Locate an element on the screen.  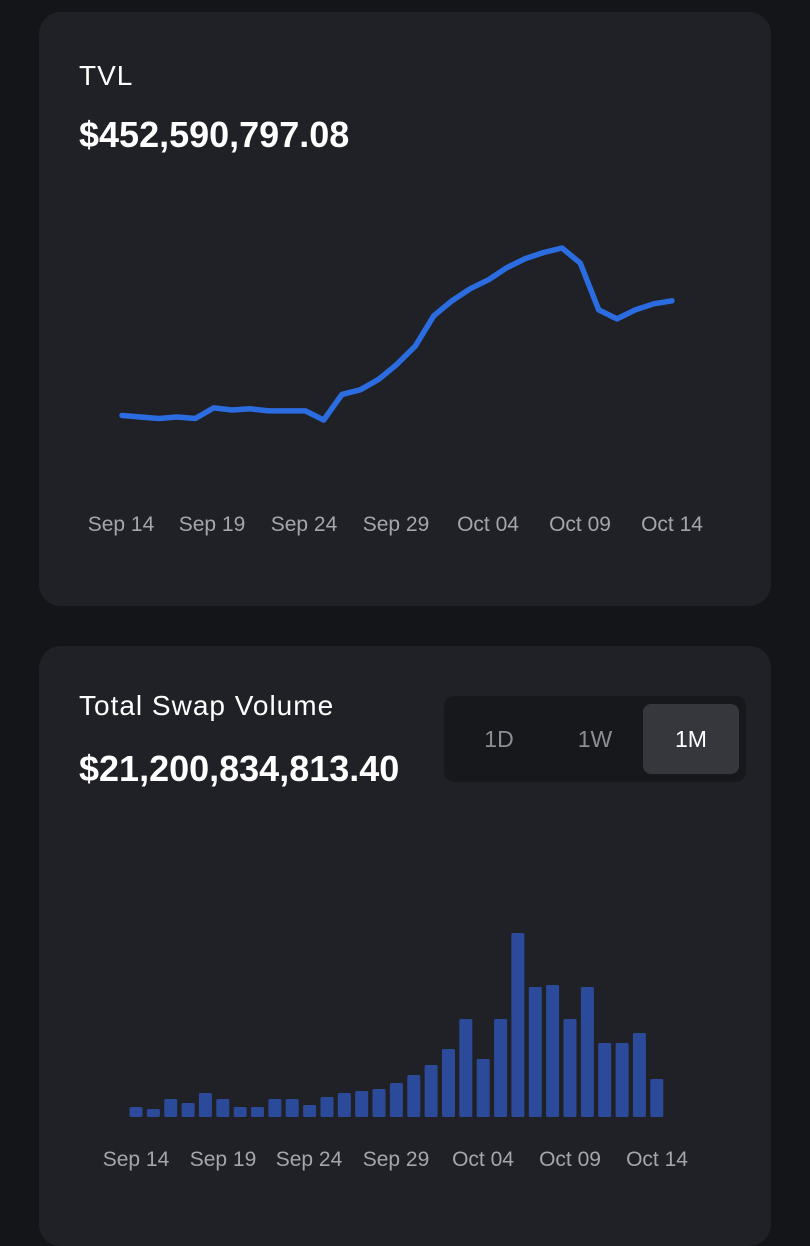
tvl-x-tick-label: Oct 04 is located at coordinates (488, 524).